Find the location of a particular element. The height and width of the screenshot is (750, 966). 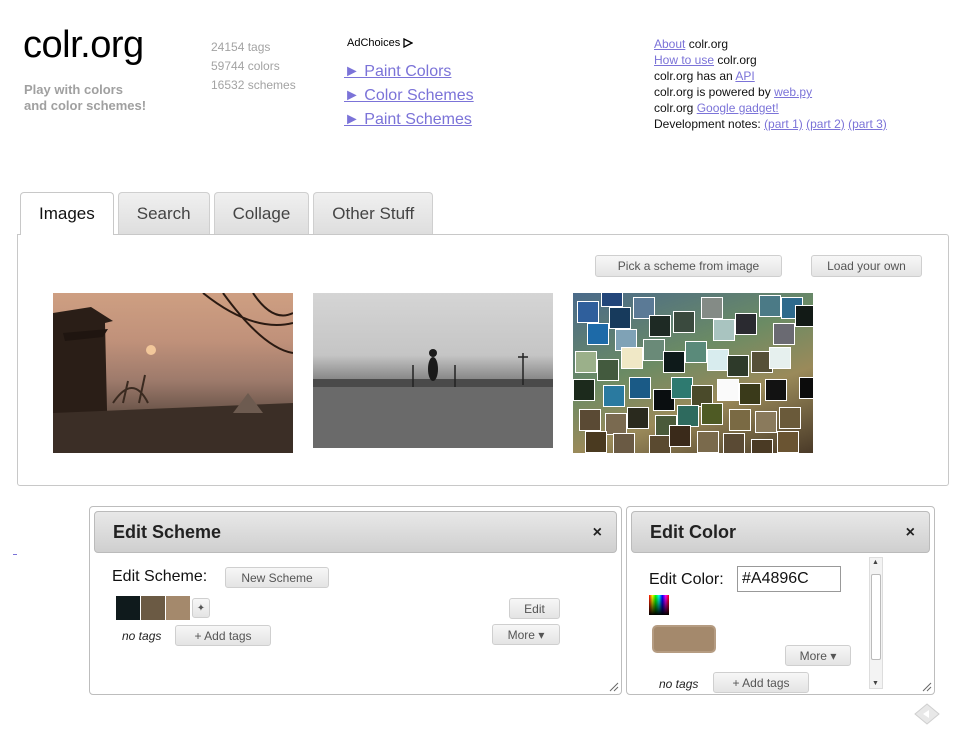

stat-schemes: 16532 schemes is located at coordinates (253, 85).